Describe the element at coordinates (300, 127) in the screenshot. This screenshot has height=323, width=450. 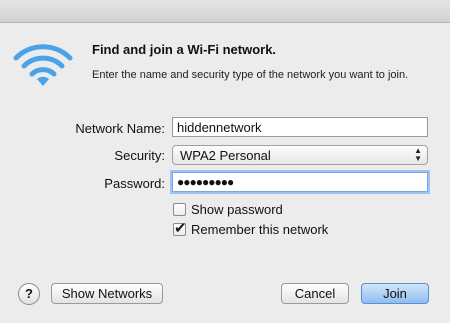
I see `network-name-input: hiddennetwork` at that location.